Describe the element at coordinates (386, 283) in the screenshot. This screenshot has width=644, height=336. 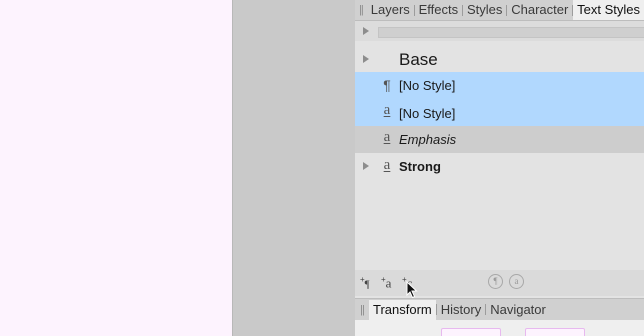
I see `add-character-style-button: +a` at that location.